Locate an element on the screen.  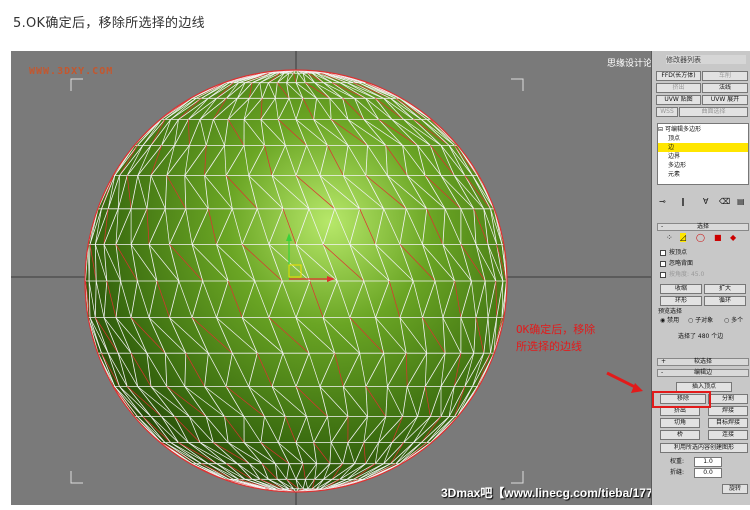
crease-label: 折缝: is located at coordinates (677, 472).